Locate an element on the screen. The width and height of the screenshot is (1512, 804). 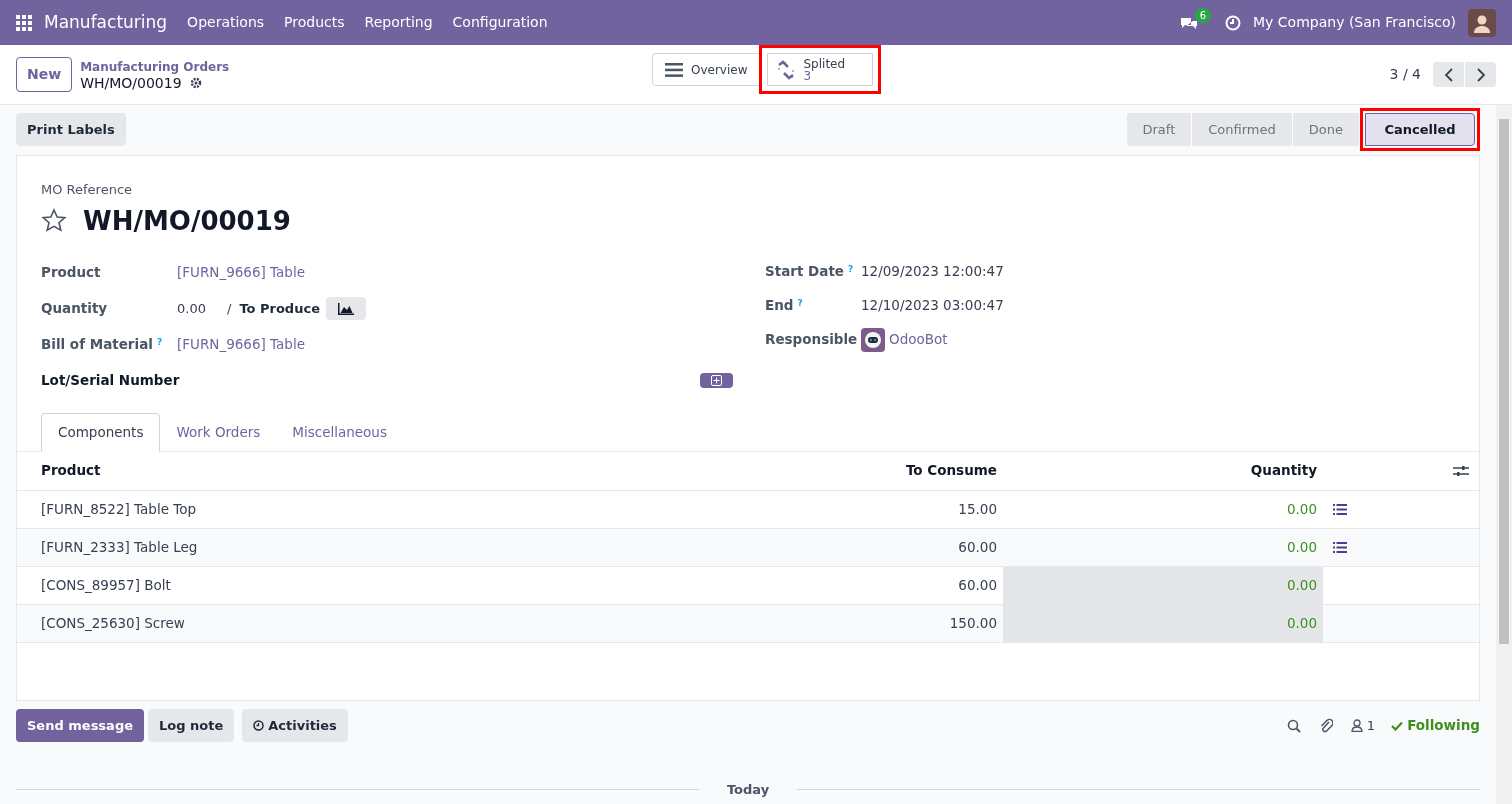
field-label: Product is located at coordinates (71, 272).